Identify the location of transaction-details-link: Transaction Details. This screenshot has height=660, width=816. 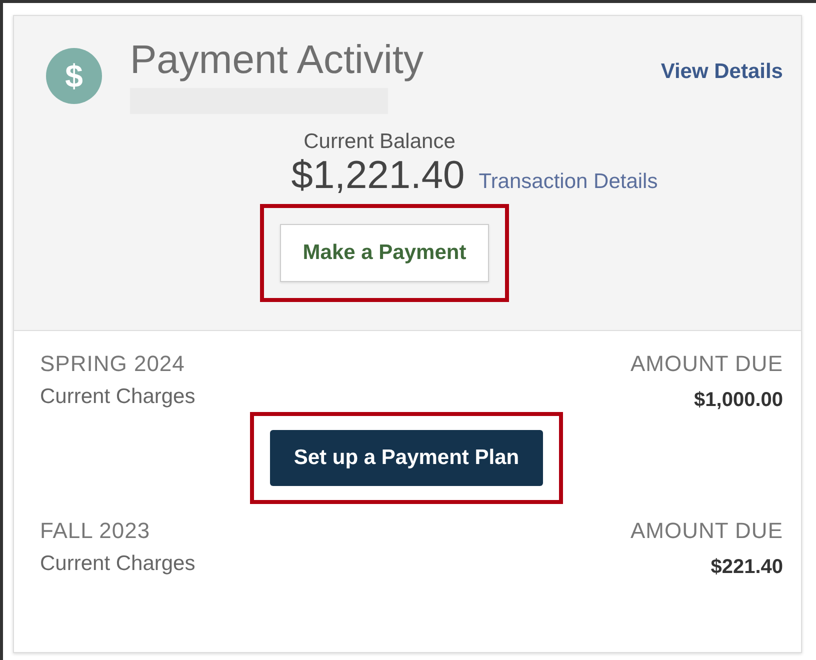
(568, 182).